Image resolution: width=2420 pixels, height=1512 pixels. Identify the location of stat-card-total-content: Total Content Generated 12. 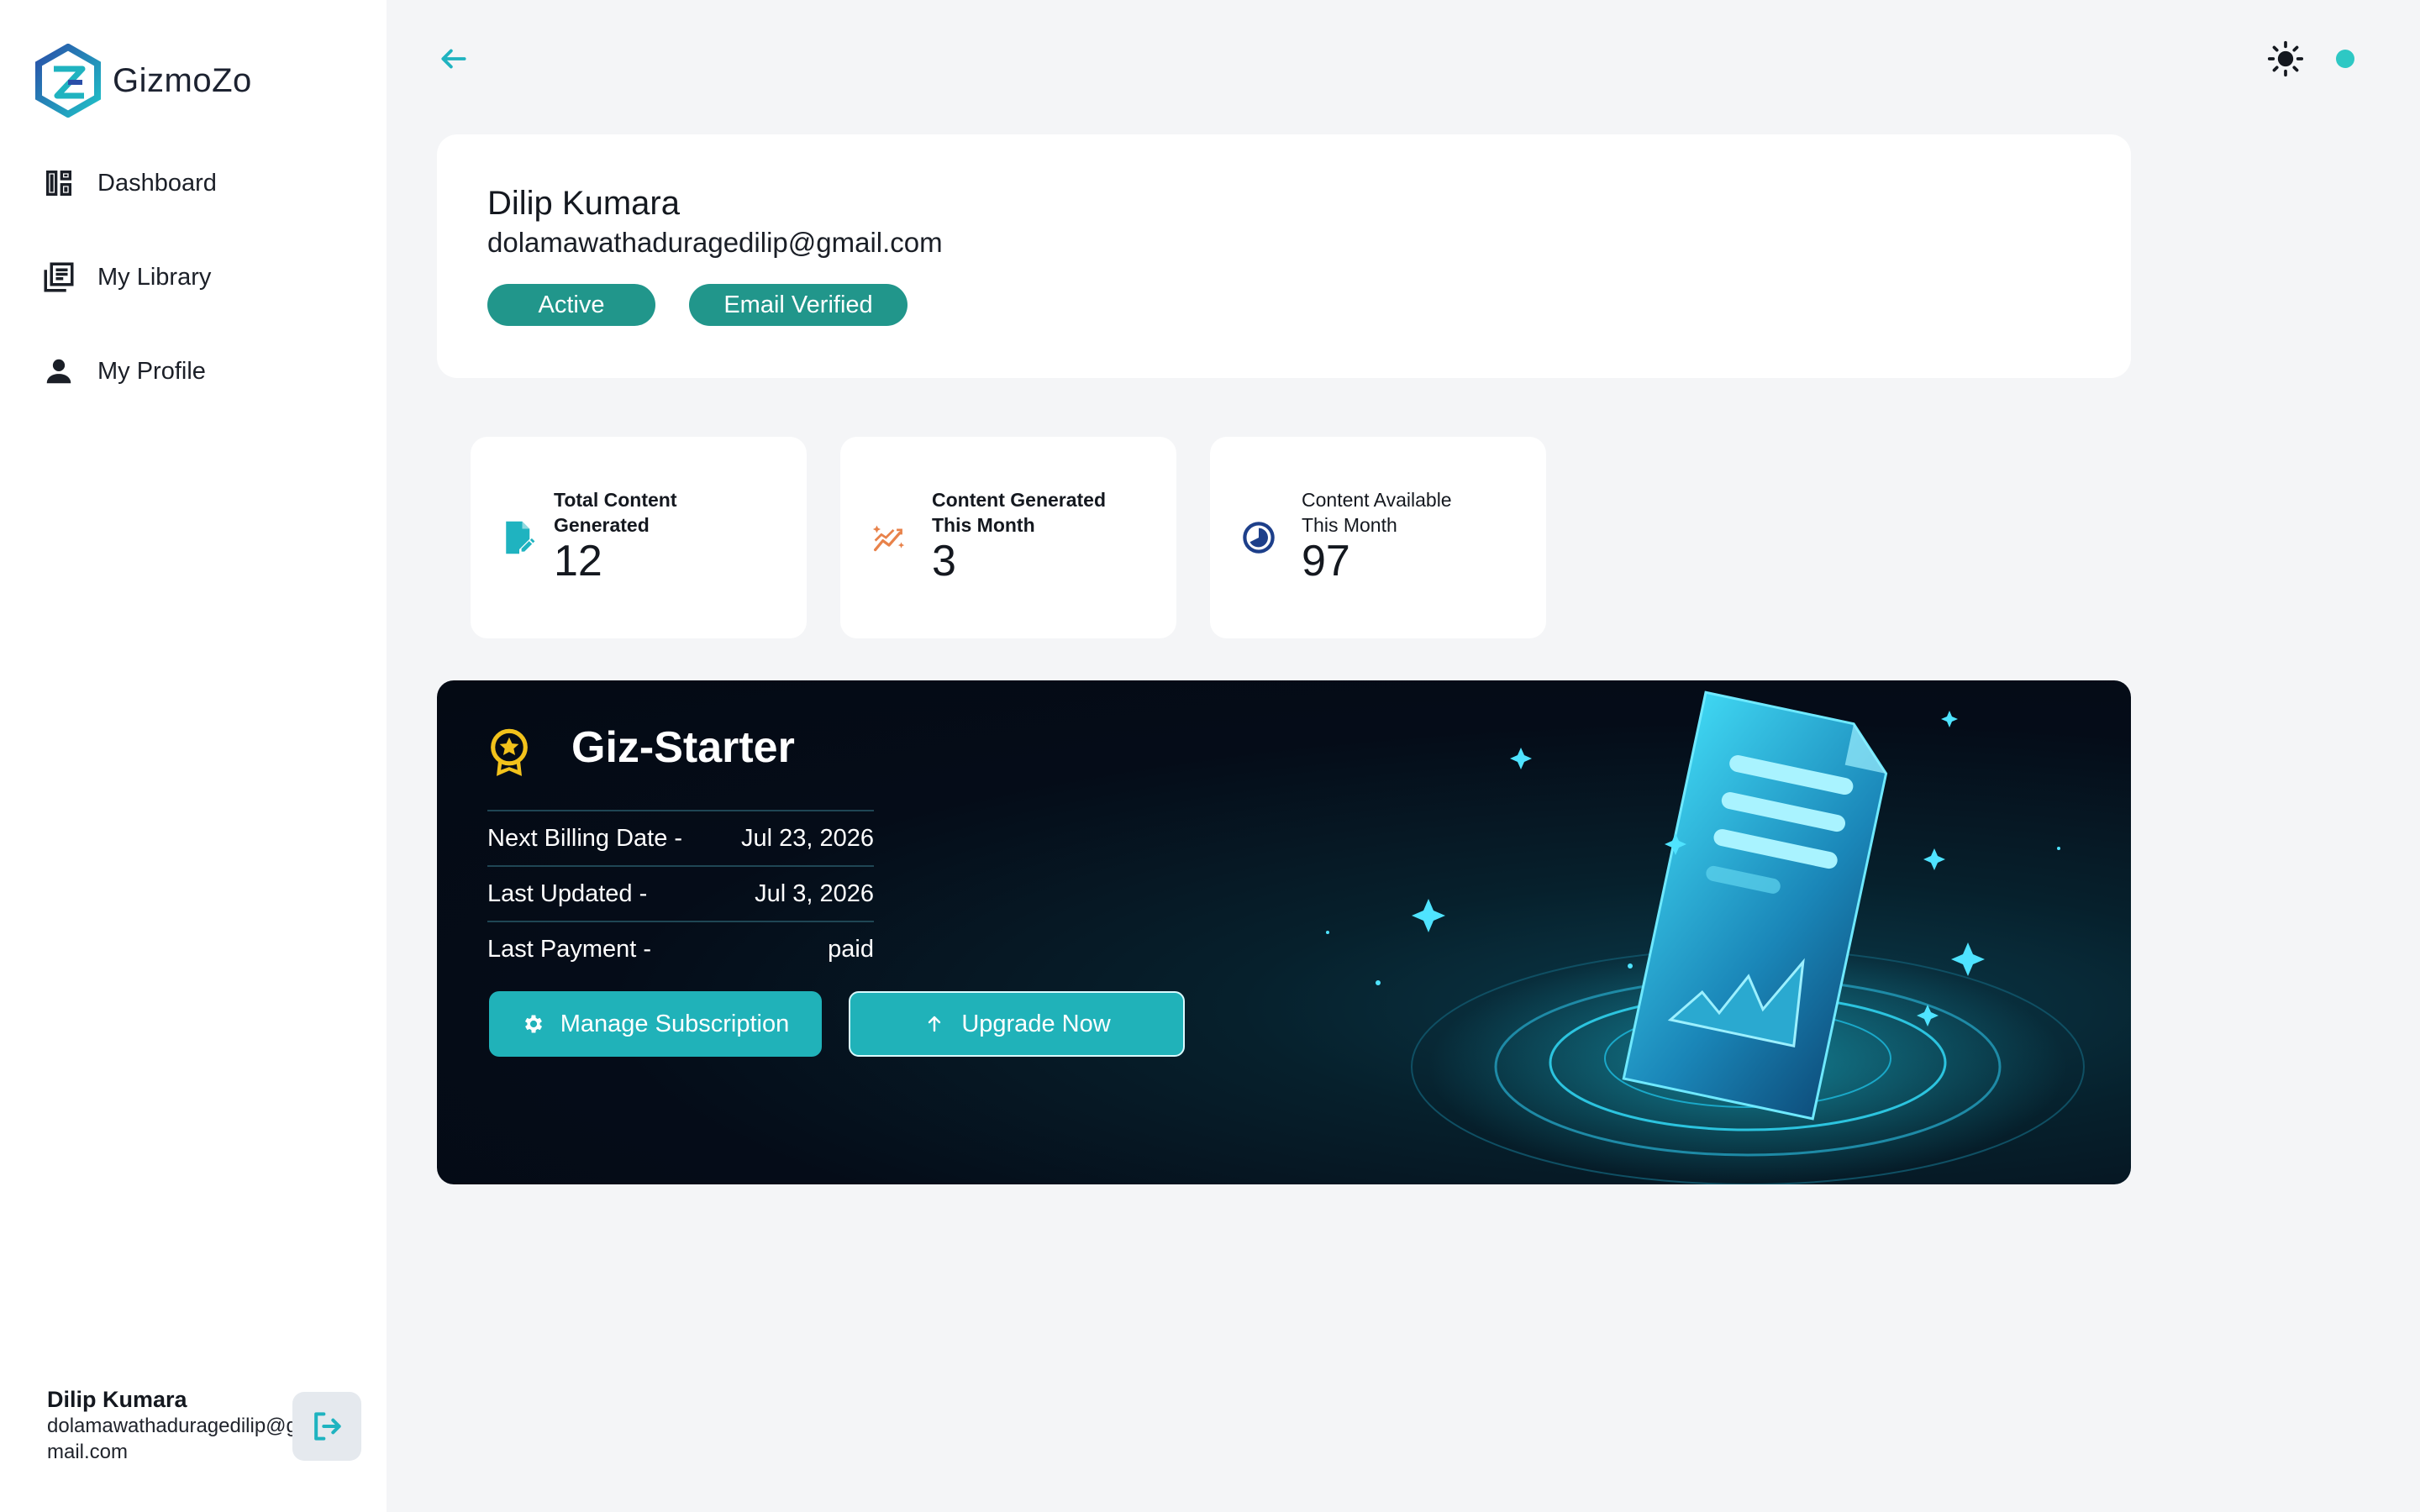
(639, 537).